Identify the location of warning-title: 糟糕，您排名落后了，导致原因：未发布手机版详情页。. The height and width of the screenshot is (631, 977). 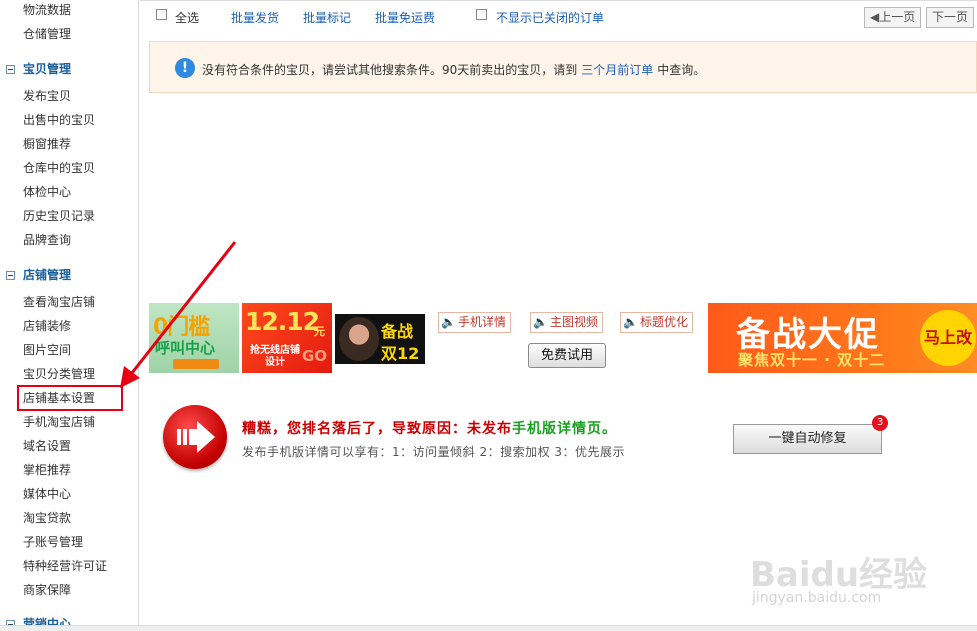
(429, 428).